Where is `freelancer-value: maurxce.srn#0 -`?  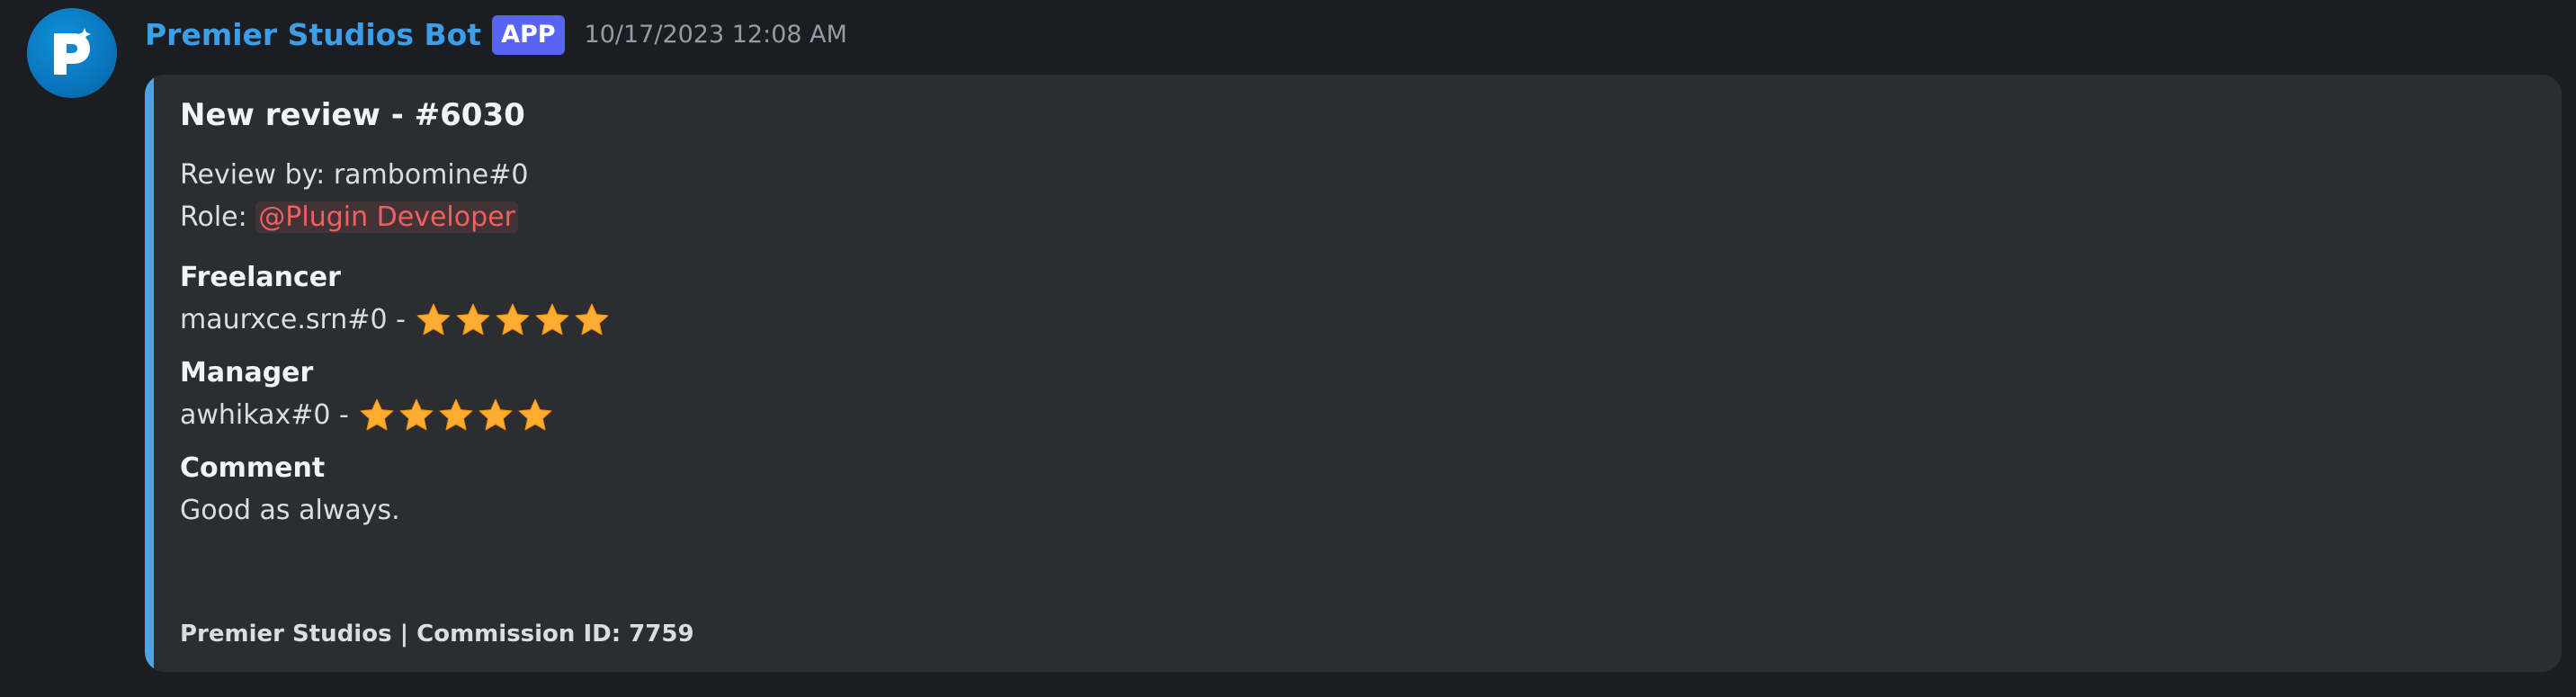
freelancer-value: maurxce.srn#0 - is located at coordinates (293, 319).